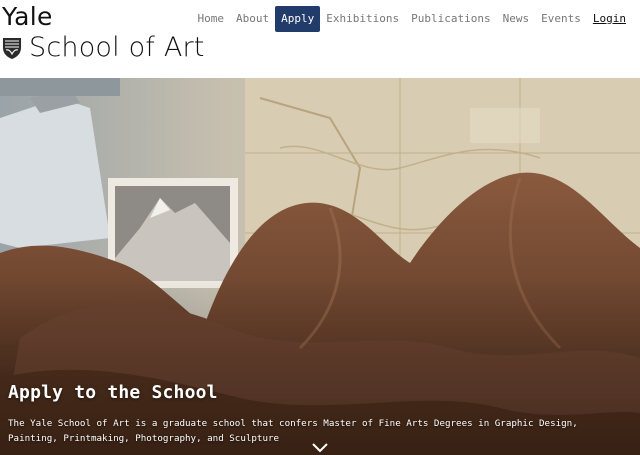 The width and height of the screenshot is (640, 455). What do you see at coordinates (450, 19) in the screenshot?
I see `nav-publications: Publications` at bounding box center [450, 19].